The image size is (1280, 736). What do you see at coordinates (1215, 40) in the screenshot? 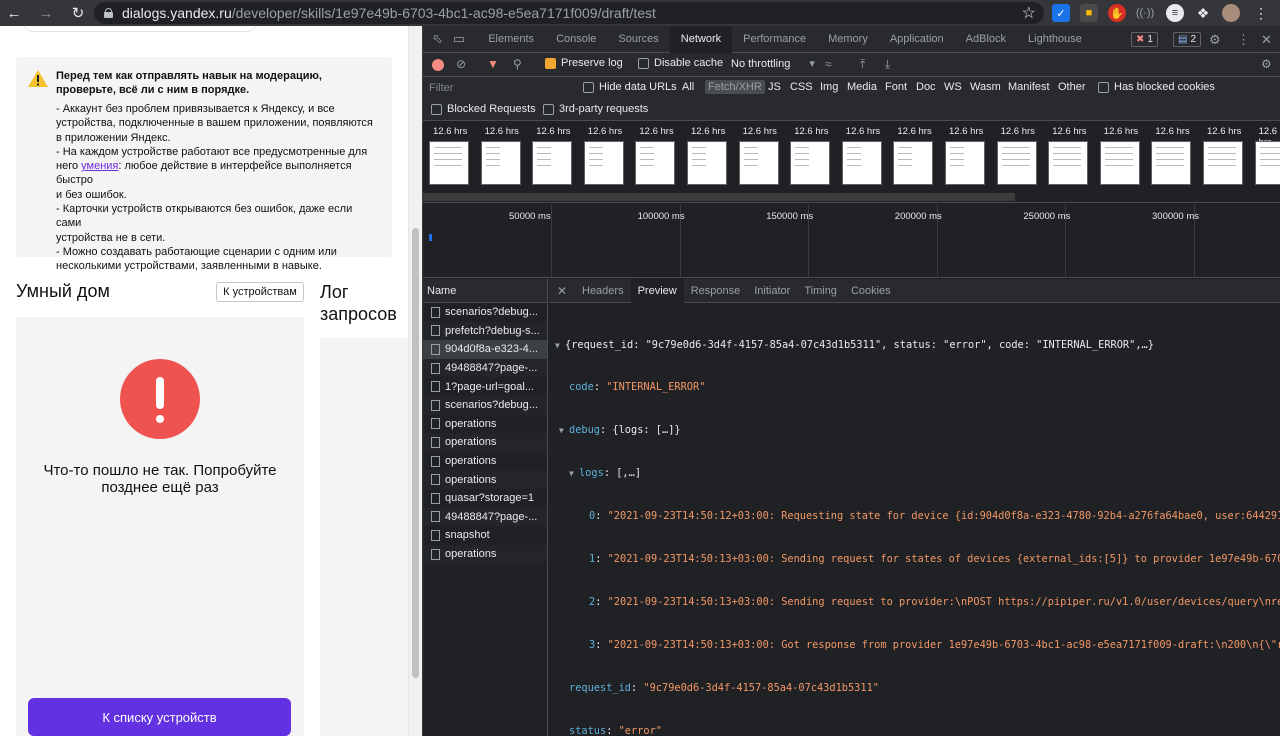
I see `settings-gear-icon: ⚙` at bounding box center [1215, 40].